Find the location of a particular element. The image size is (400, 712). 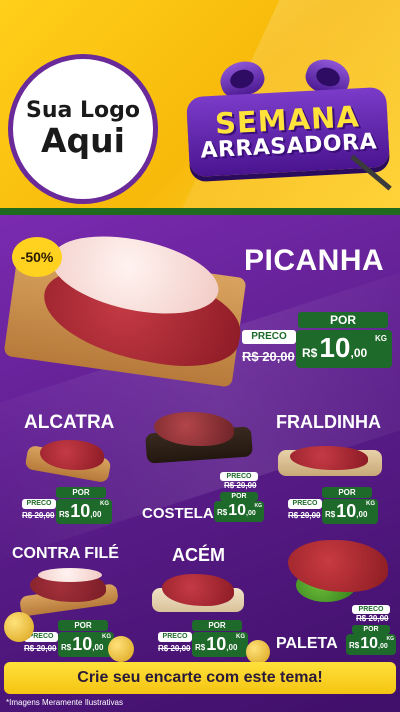

cta-banner: Crie seu encarte com este tema! is located at coordinates (200, 678).